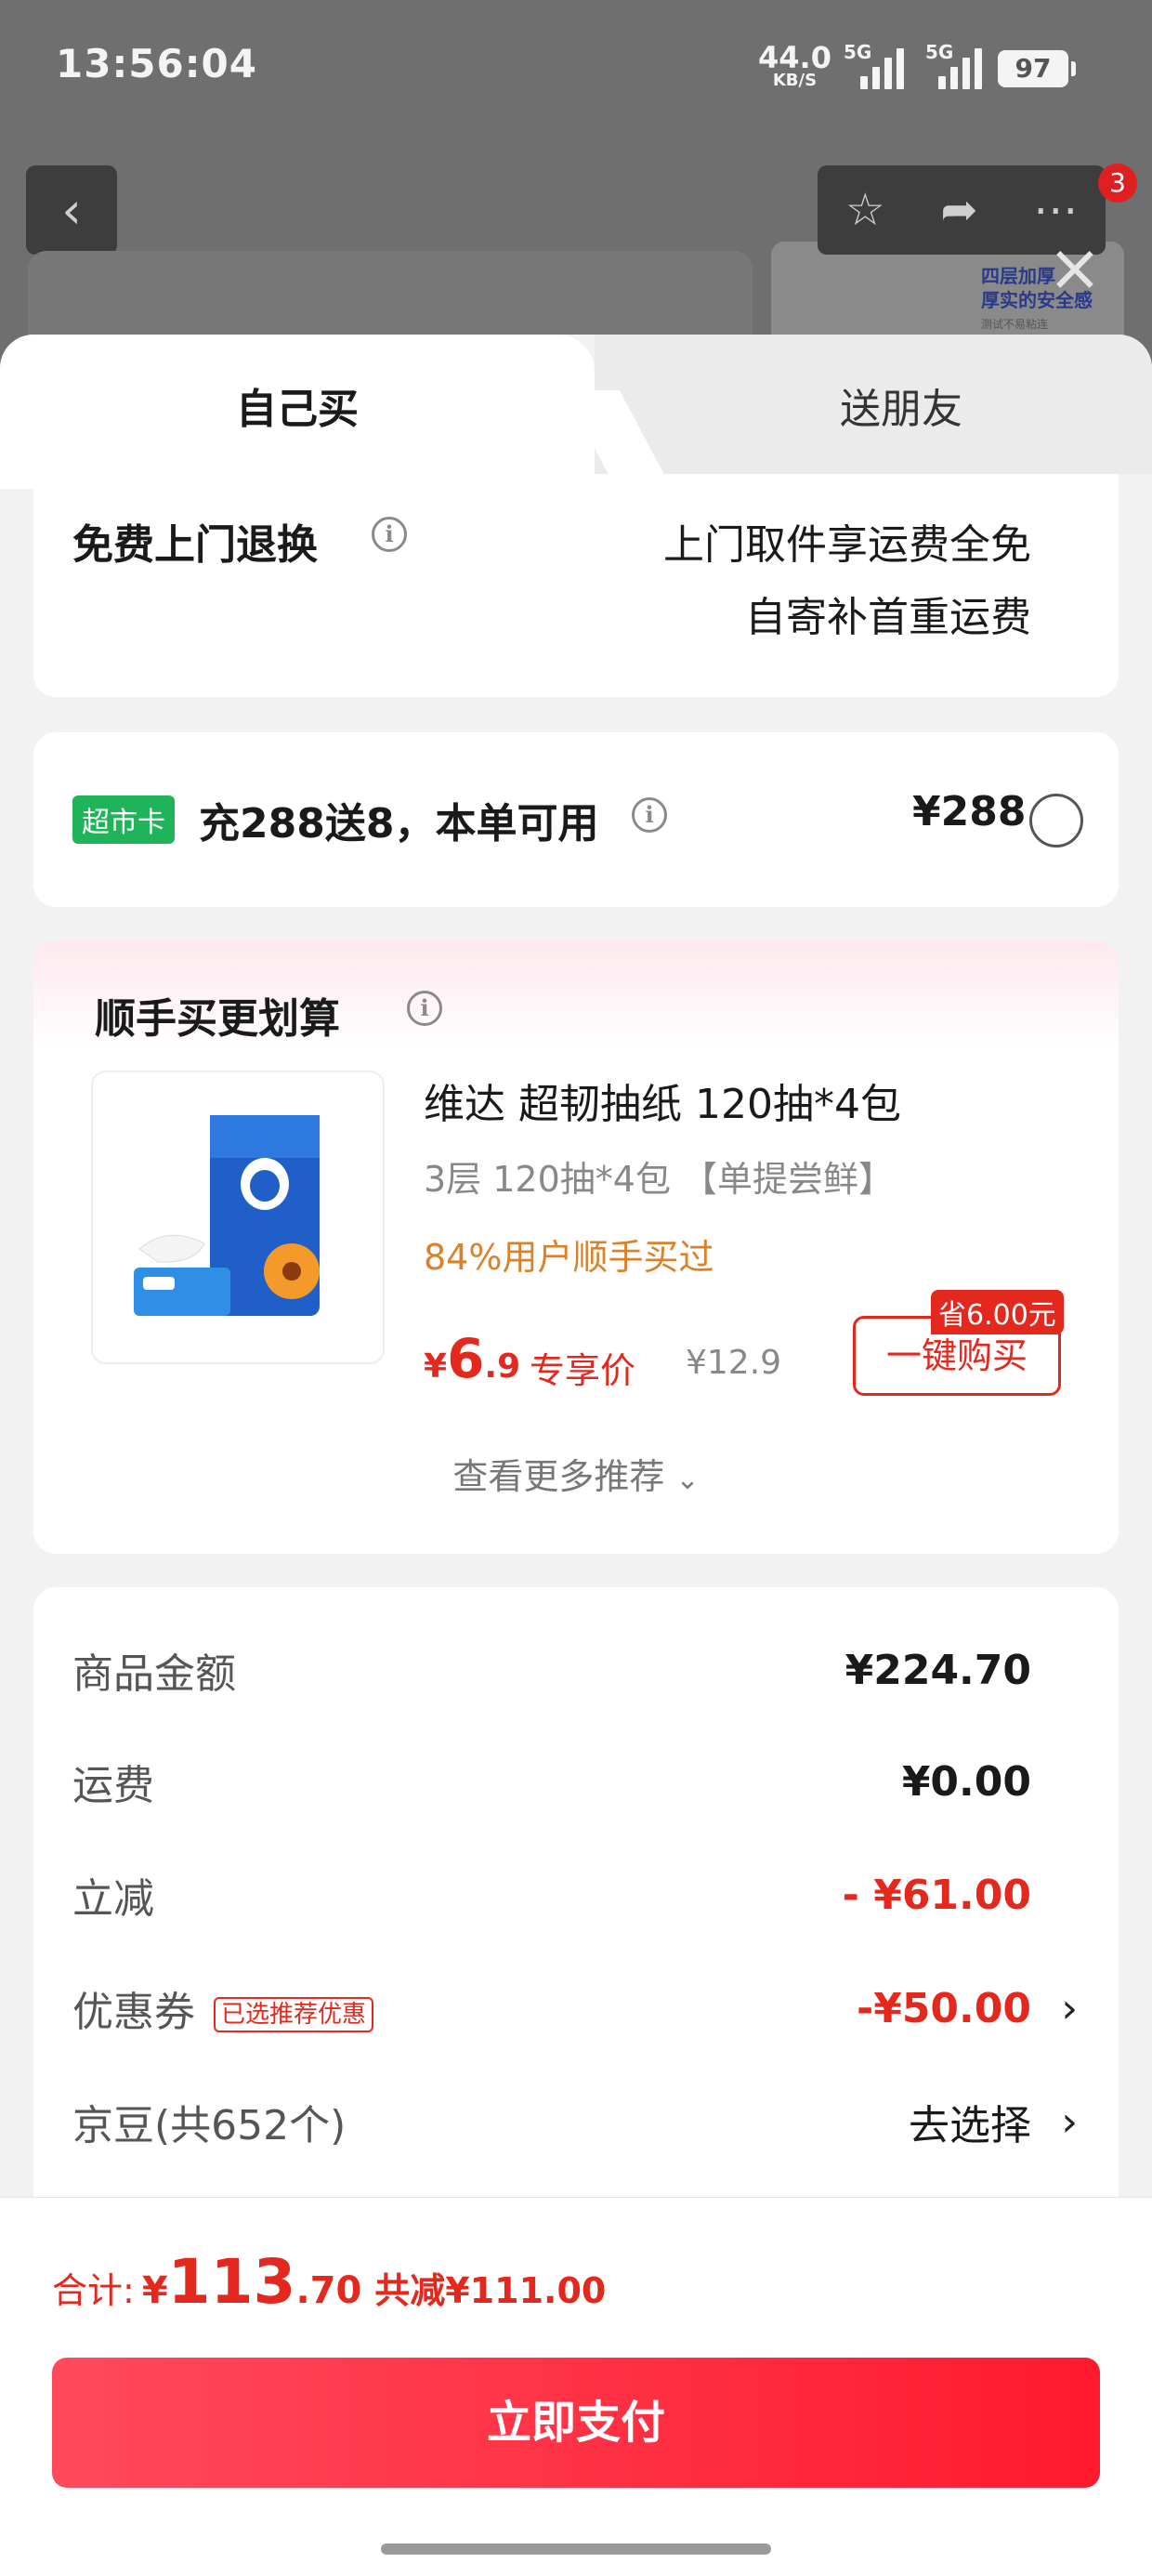 This screenshot has width=1152, height=2576. I want to click on return-service-line2: 自寄补首重运费, so click(888, 617).